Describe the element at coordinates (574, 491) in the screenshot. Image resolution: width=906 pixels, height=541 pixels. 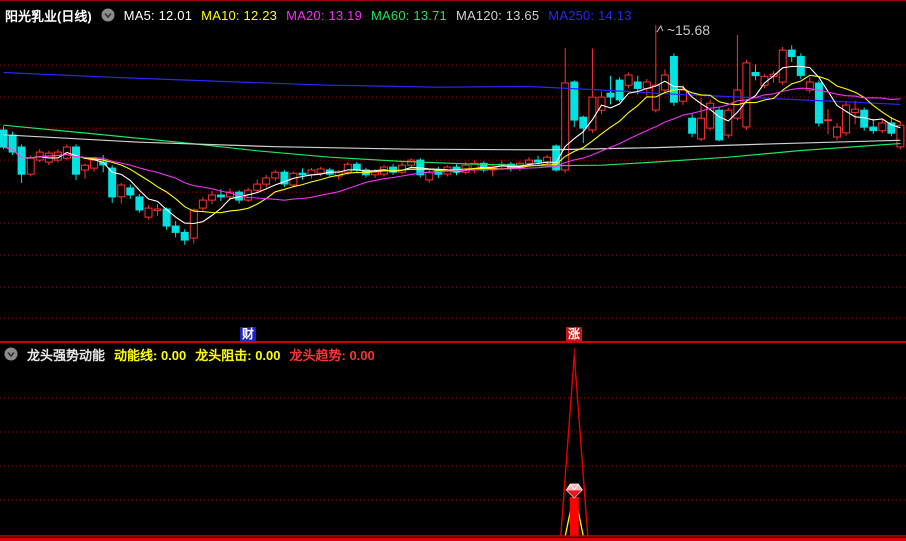
I see `gem-icon` at that location.